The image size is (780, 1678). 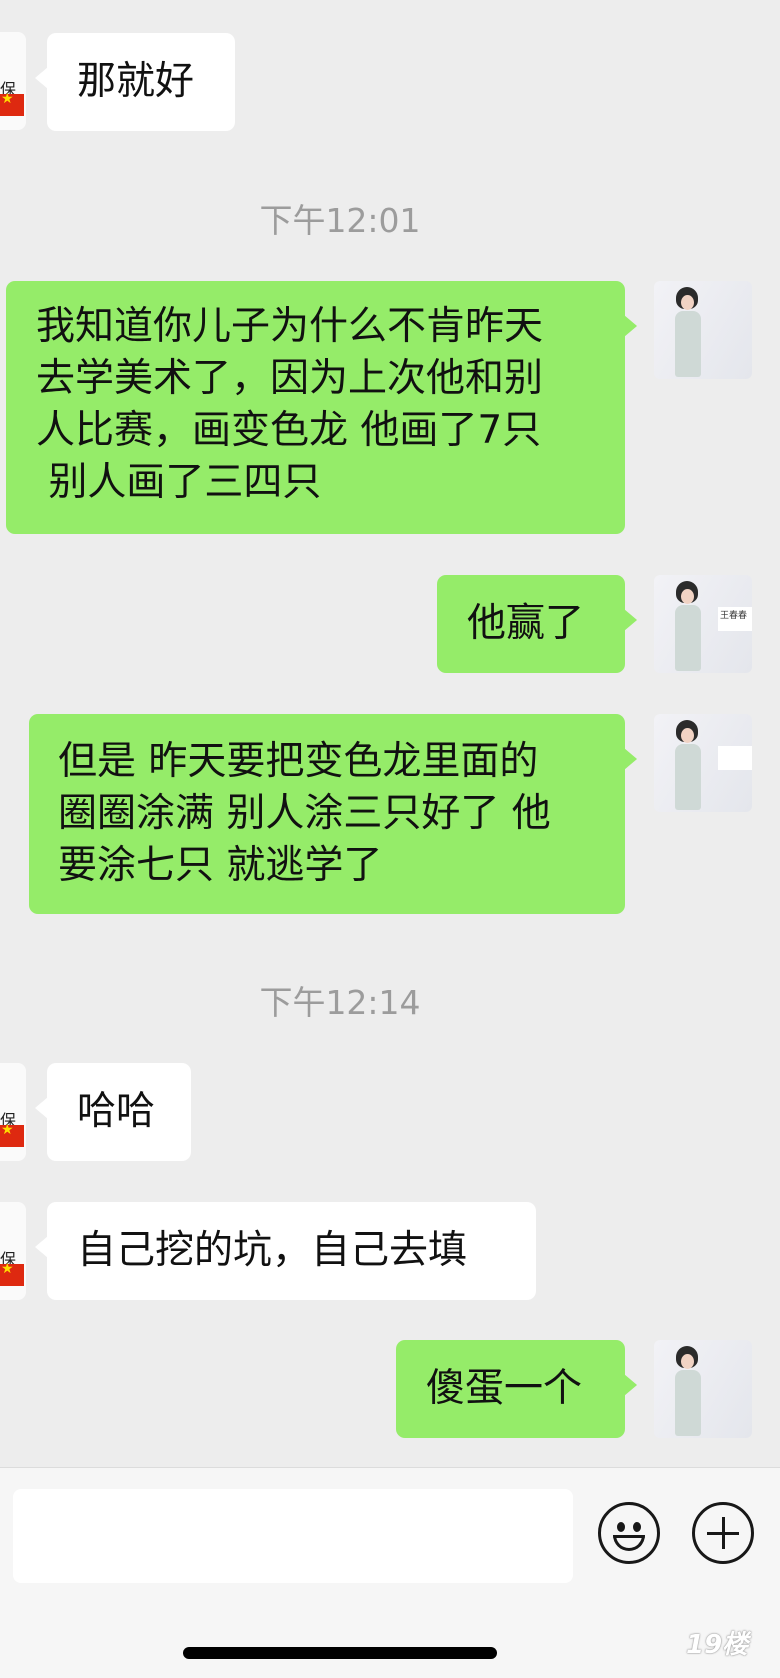 I want to click on message-text: 那就好, so click(x=136, y=81).